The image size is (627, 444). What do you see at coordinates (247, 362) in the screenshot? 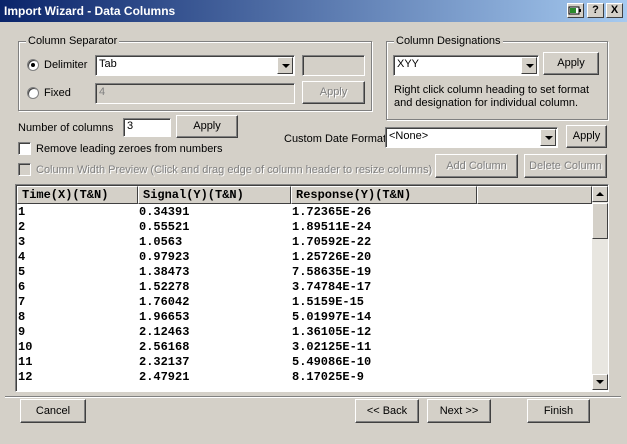
I see `table-row: 11 2.32137 5.49086E-10` at bounding box center [247, 362].